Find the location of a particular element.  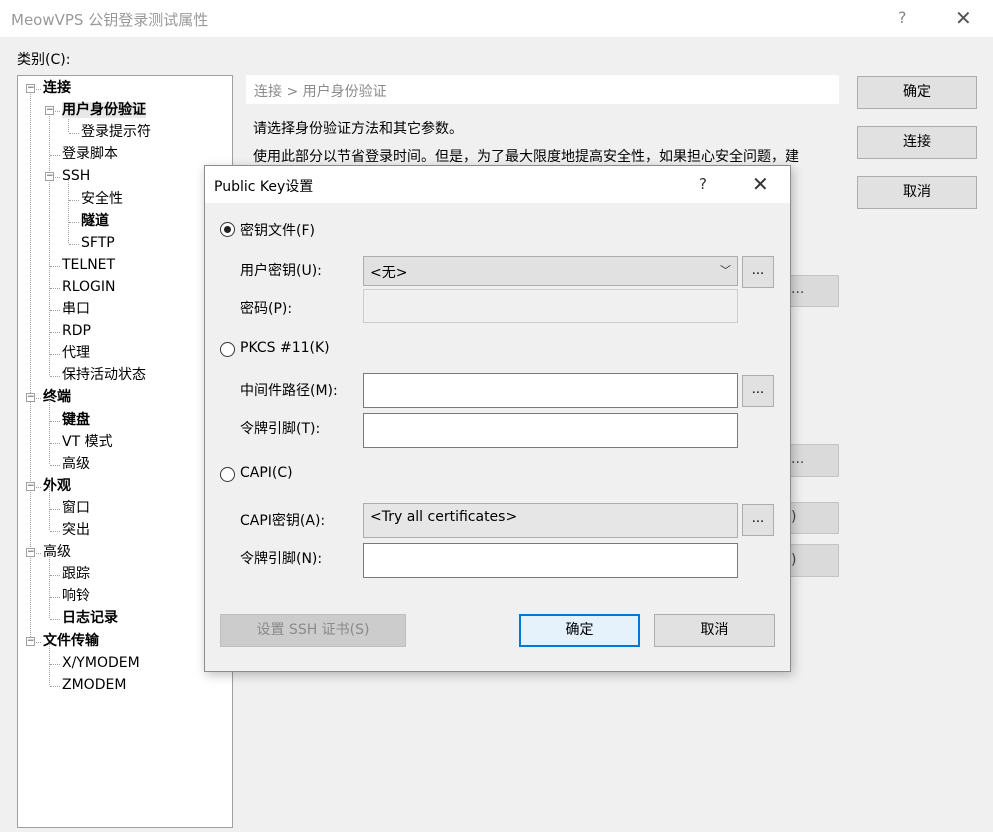

pkcs11-radio-label: PKCS #11(K) is located at coordinates (285, 348).